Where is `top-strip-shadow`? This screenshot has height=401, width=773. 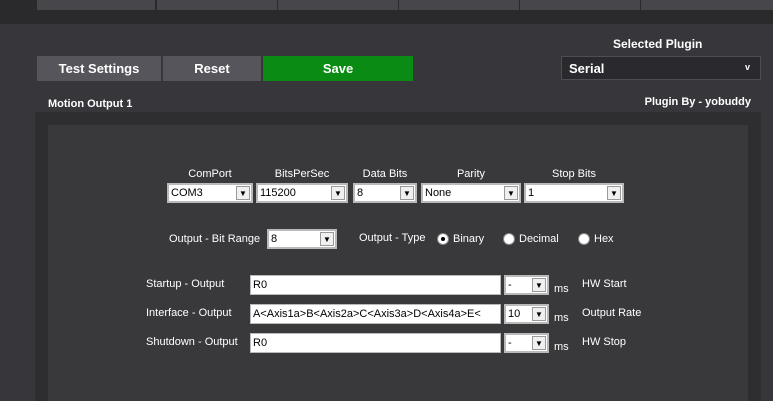 top-strip-shadow is located at coordinates (386, 17).